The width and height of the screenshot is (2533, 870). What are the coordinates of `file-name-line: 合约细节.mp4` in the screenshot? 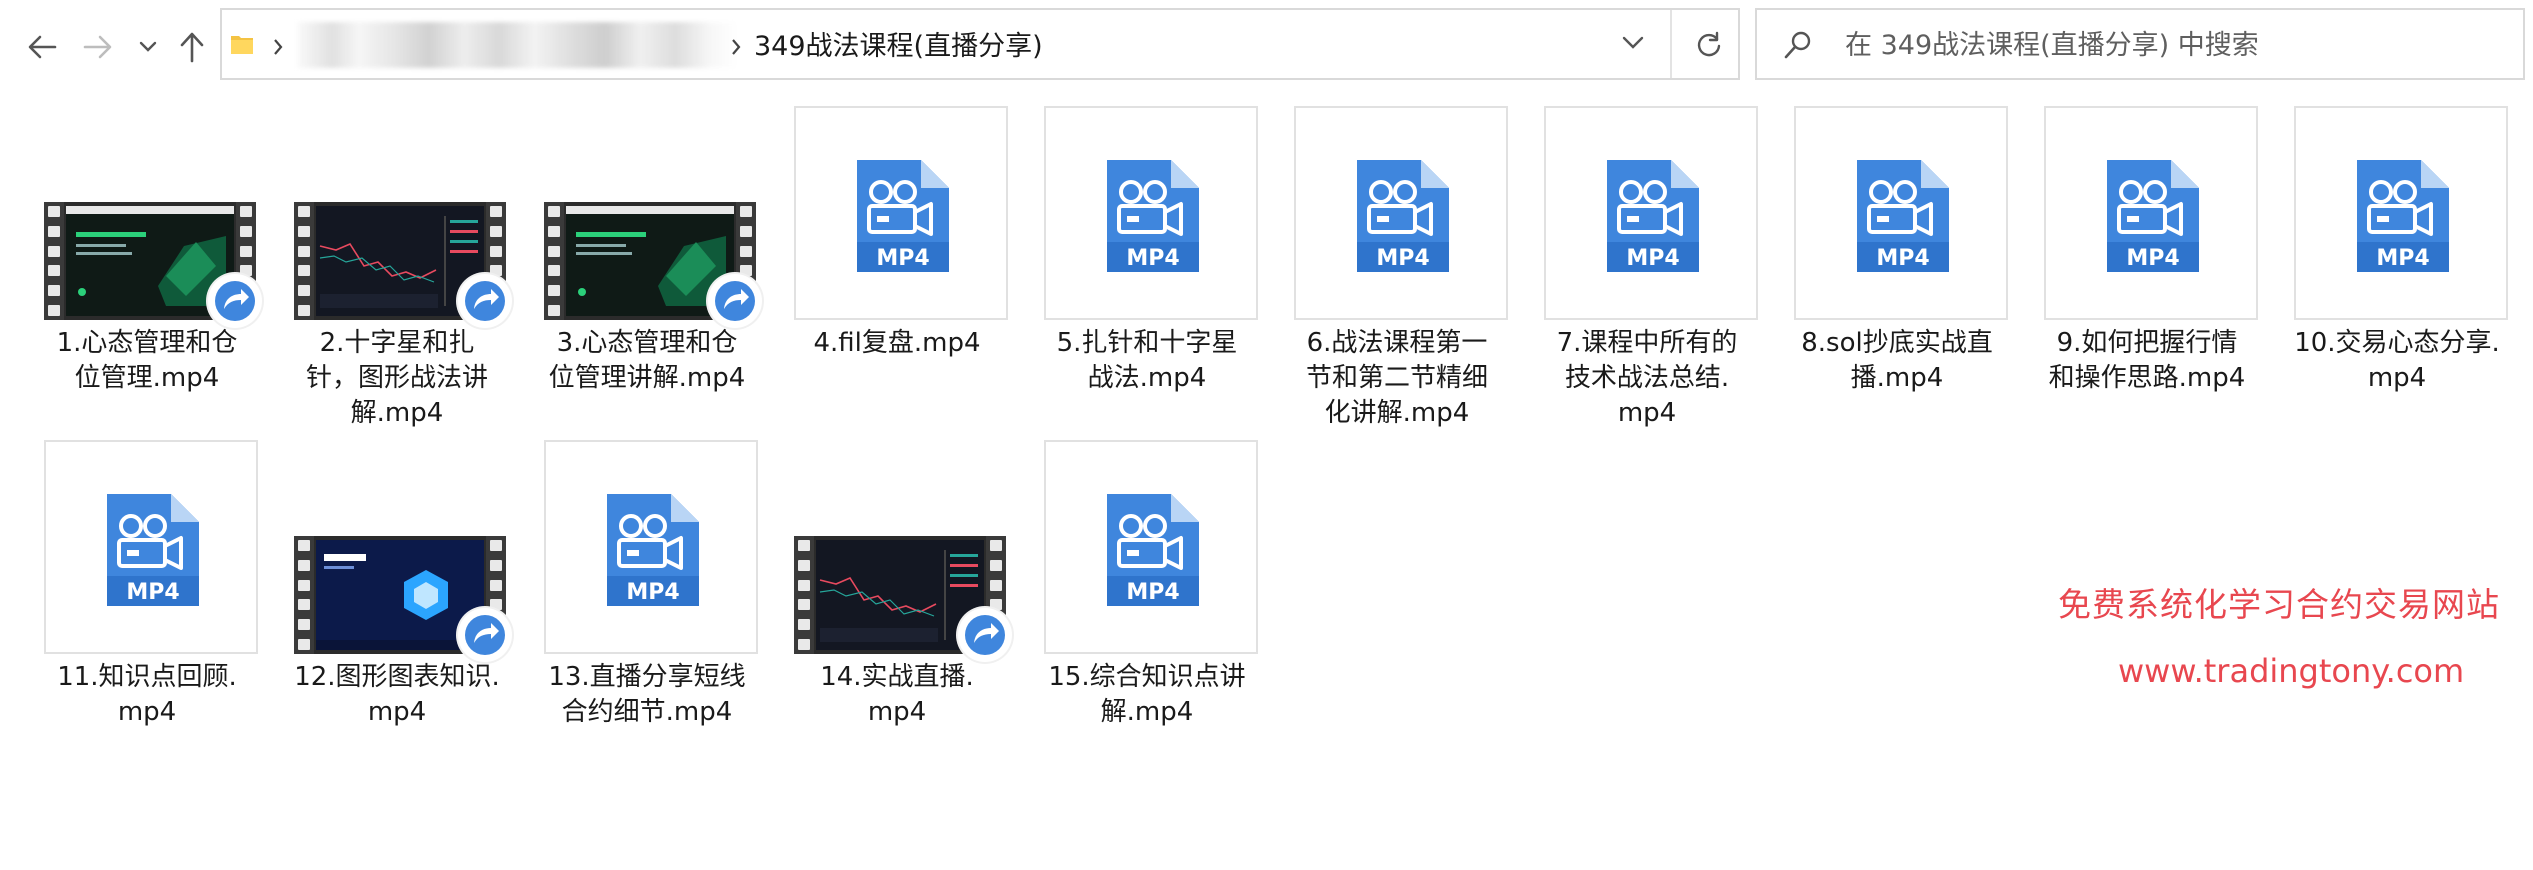 It's located at (647, 712).